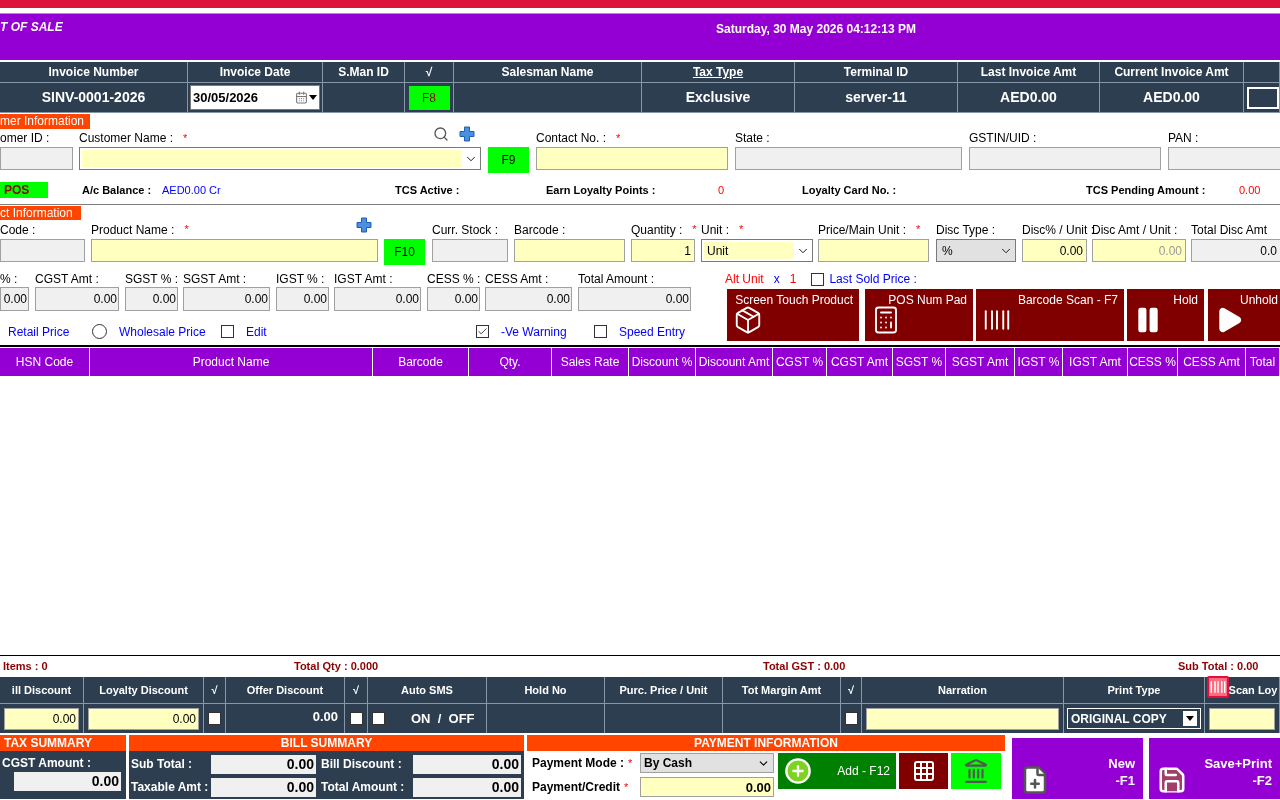 The image size is (1280, 800). What do you see at coordinates (508, 160) in the screenshot?
I see `shortcut-button: F9` at bounding box center [508, 160].